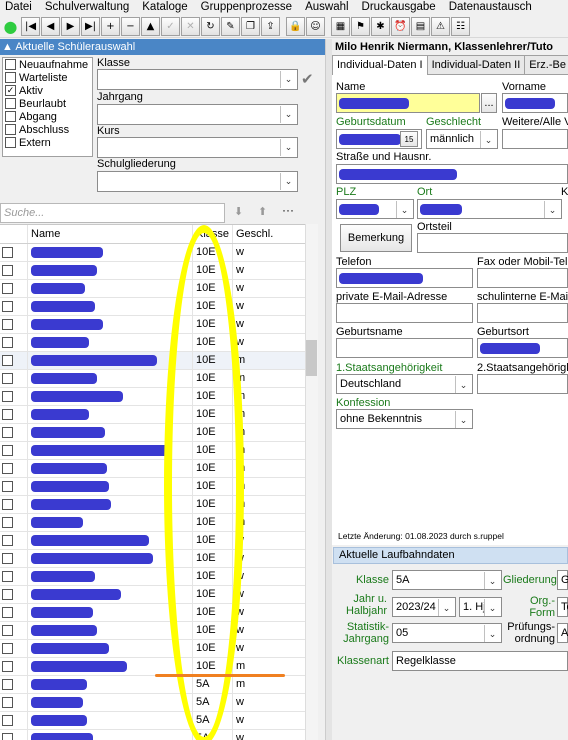 The height and width of the screenshot is (740, 568). What do you see at coordinates (420, 26) in the screenshot?
I see `calendar-icon: ▤` at bounding box center [420, 26].